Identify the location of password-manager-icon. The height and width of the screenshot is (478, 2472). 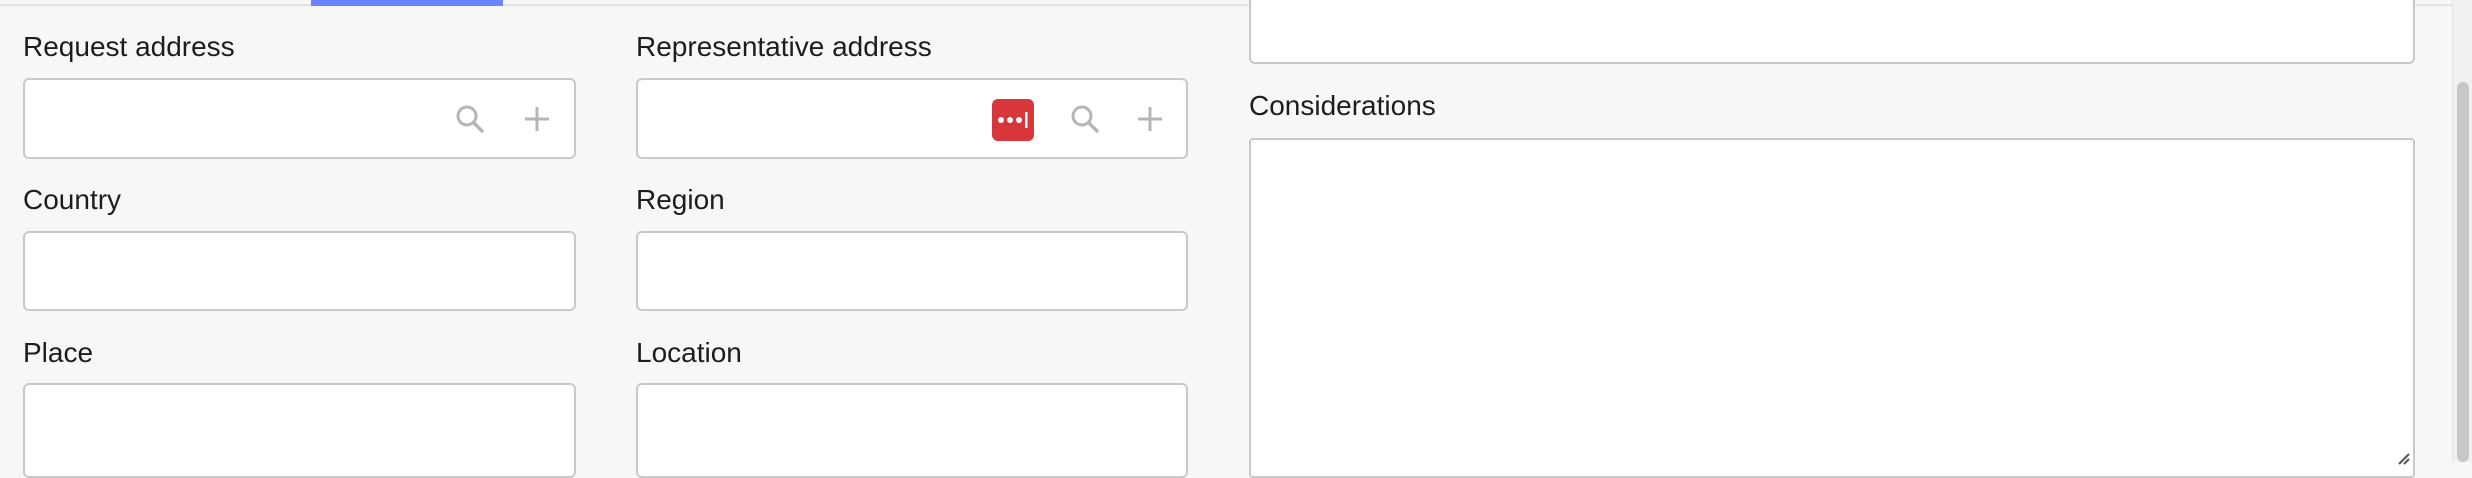
(1013, 120).